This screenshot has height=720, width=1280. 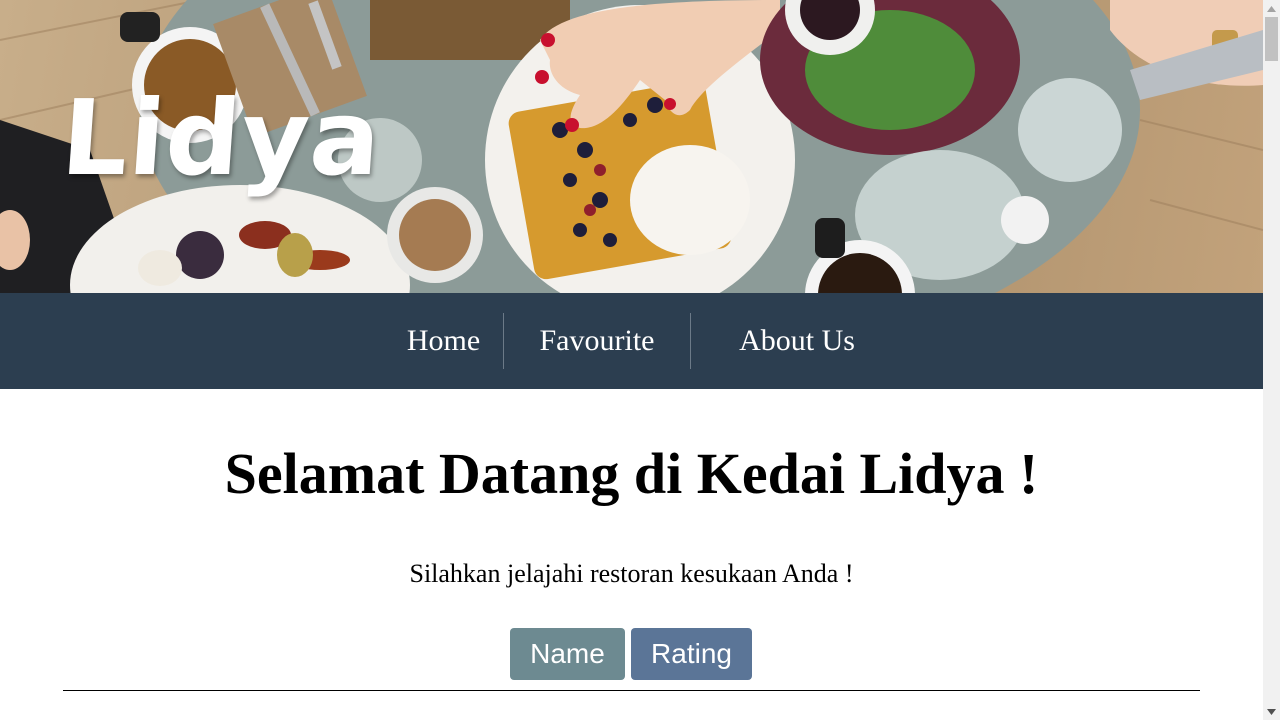 What do you see at coordinates (444, 341) in the screenshot?
I see `nav-link-home: Home` at bounding box center [444, 341].